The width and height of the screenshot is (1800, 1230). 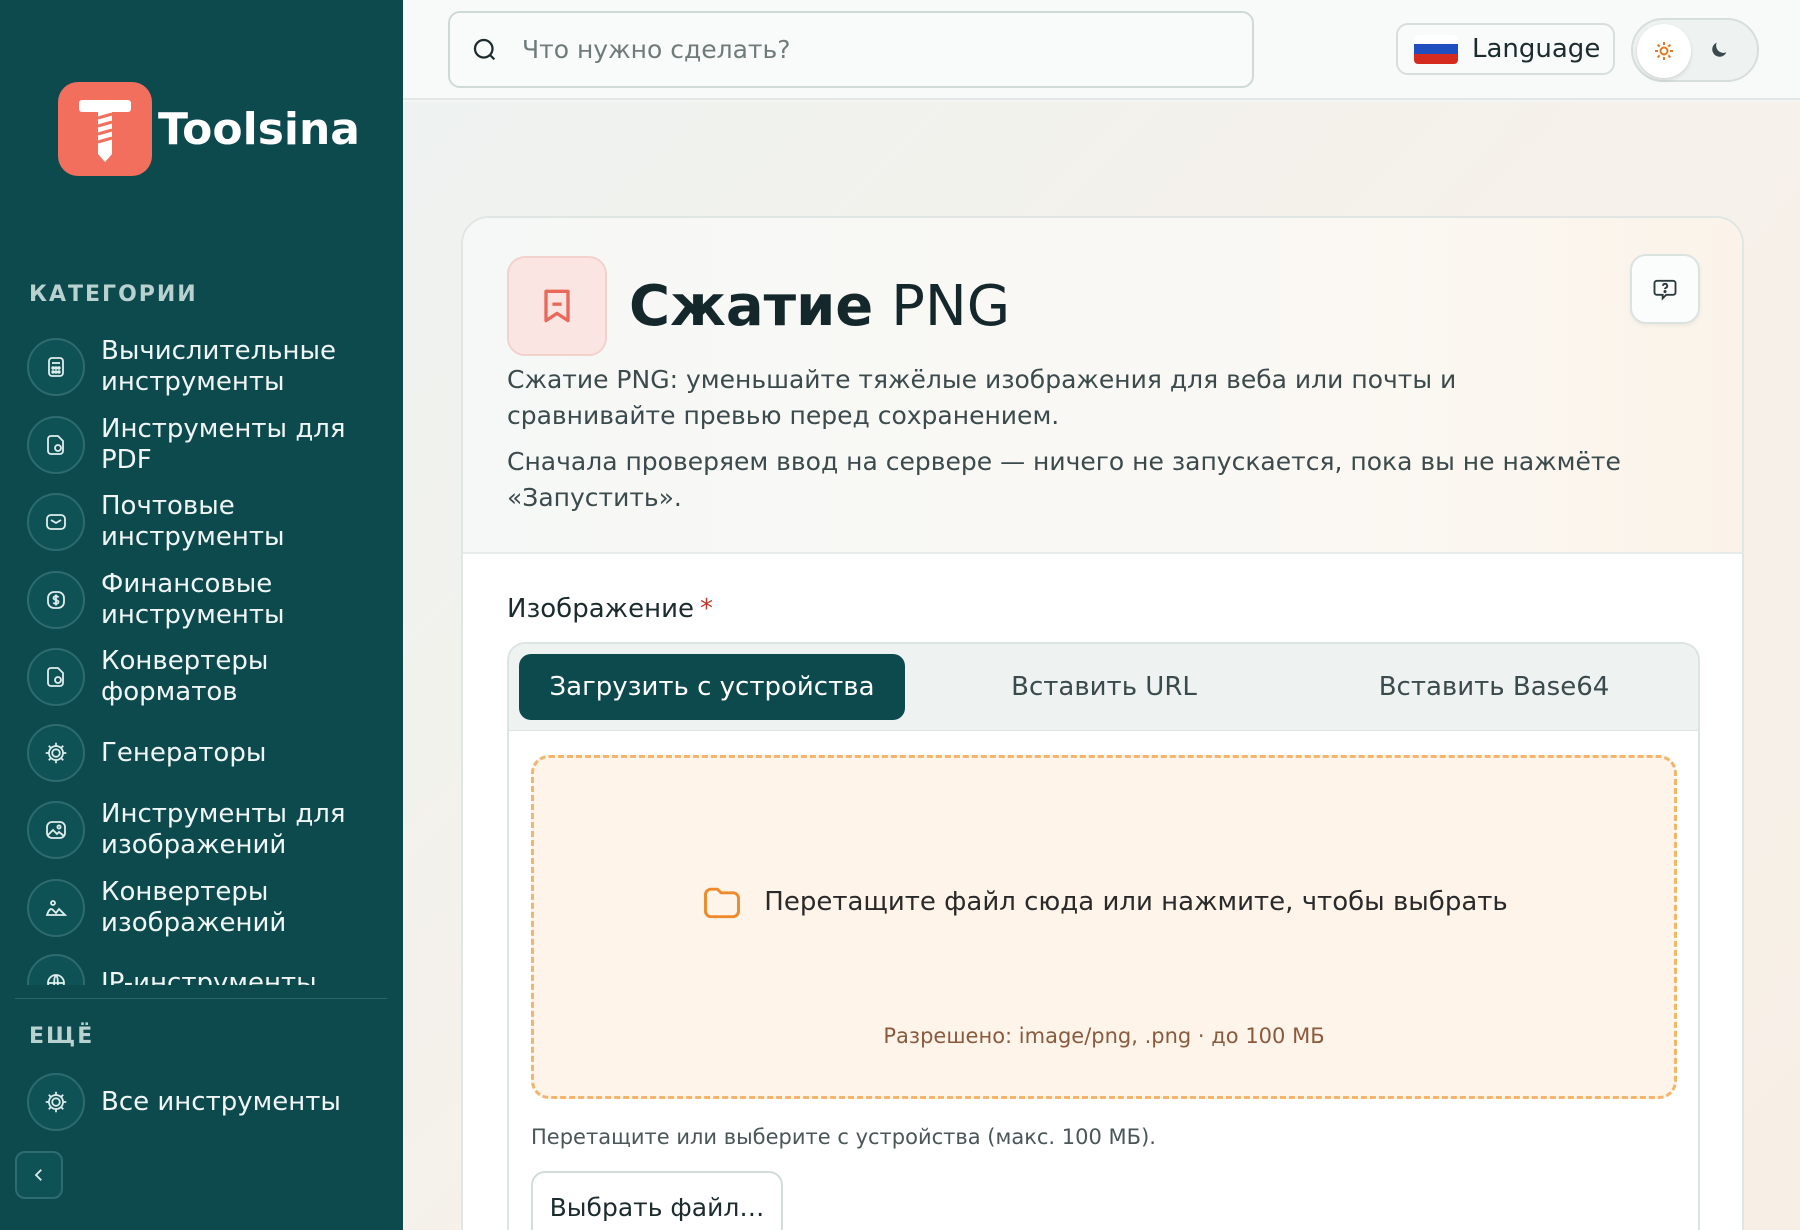 I want to click on brand: Toolsina, so click(x=209, y=129).